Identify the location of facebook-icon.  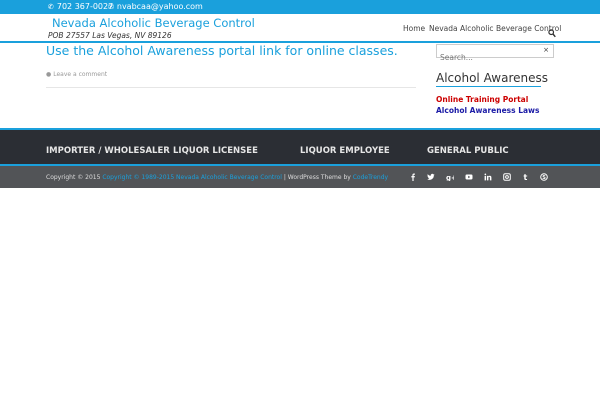
(413, 177).